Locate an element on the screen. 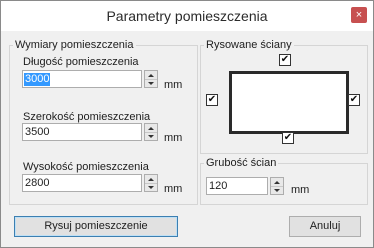  width-unit: mm is located at coordinates (173, 138).